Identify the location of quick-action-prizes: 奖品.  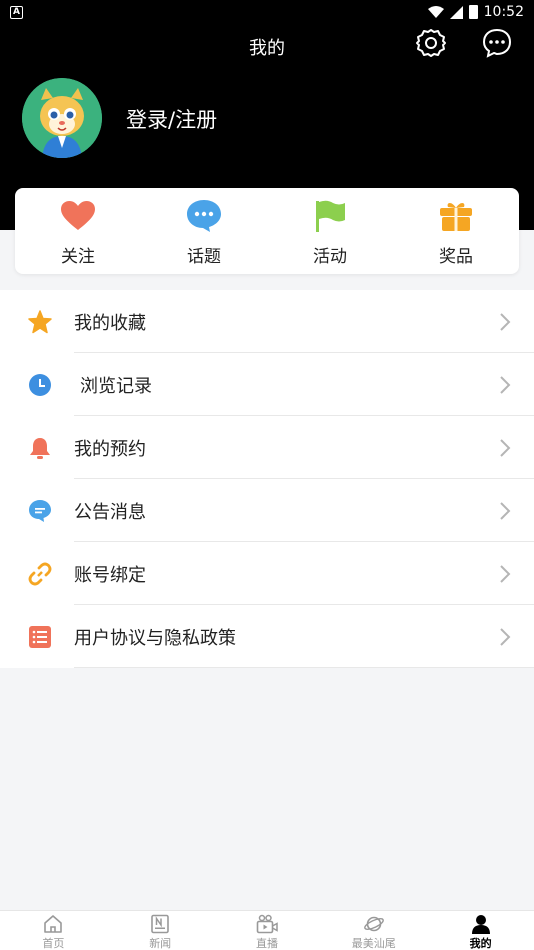
(456, 231).